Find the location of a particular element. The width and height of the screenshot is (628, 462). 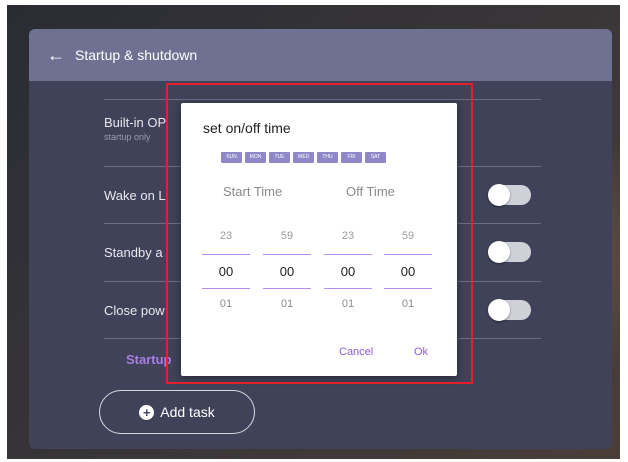

standby-toggle is located at coordinates (509, 252).